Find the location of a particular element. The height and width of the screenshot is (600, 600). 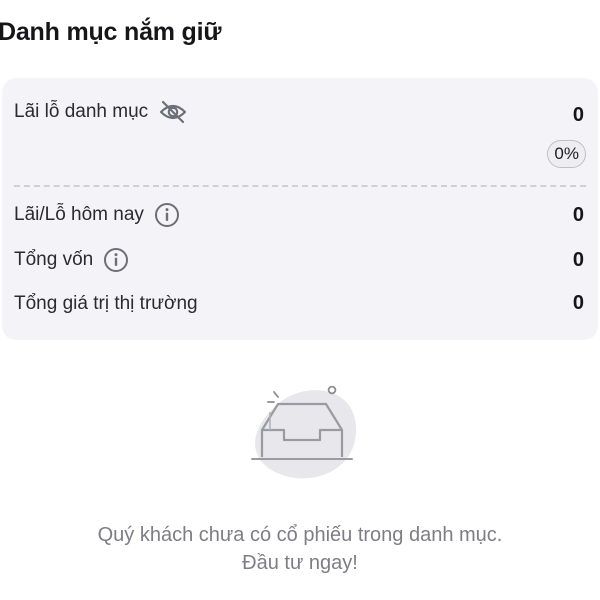

invest-now-link: Đầu tư ngay! is located at coordinates (300, 563).